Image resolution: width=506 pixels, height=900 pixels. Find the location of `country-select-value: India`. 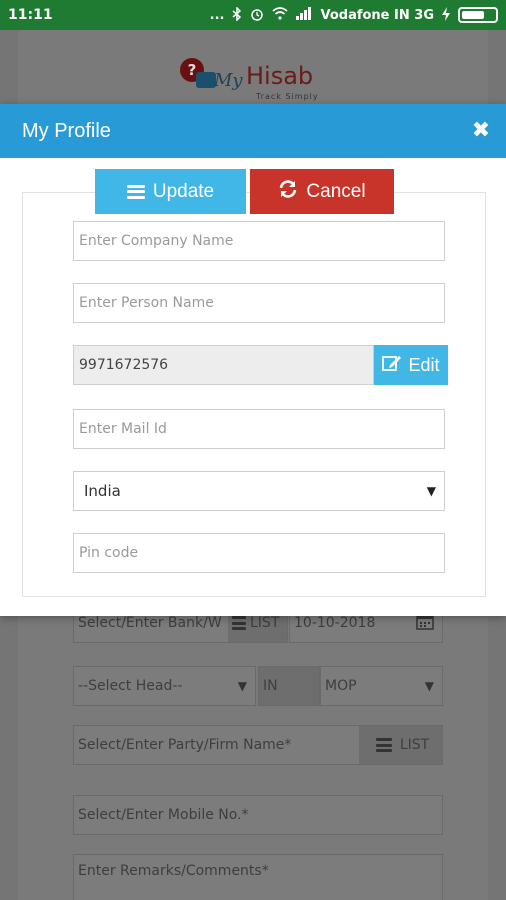

country-select-value: India is located at coordinates (102, 491).